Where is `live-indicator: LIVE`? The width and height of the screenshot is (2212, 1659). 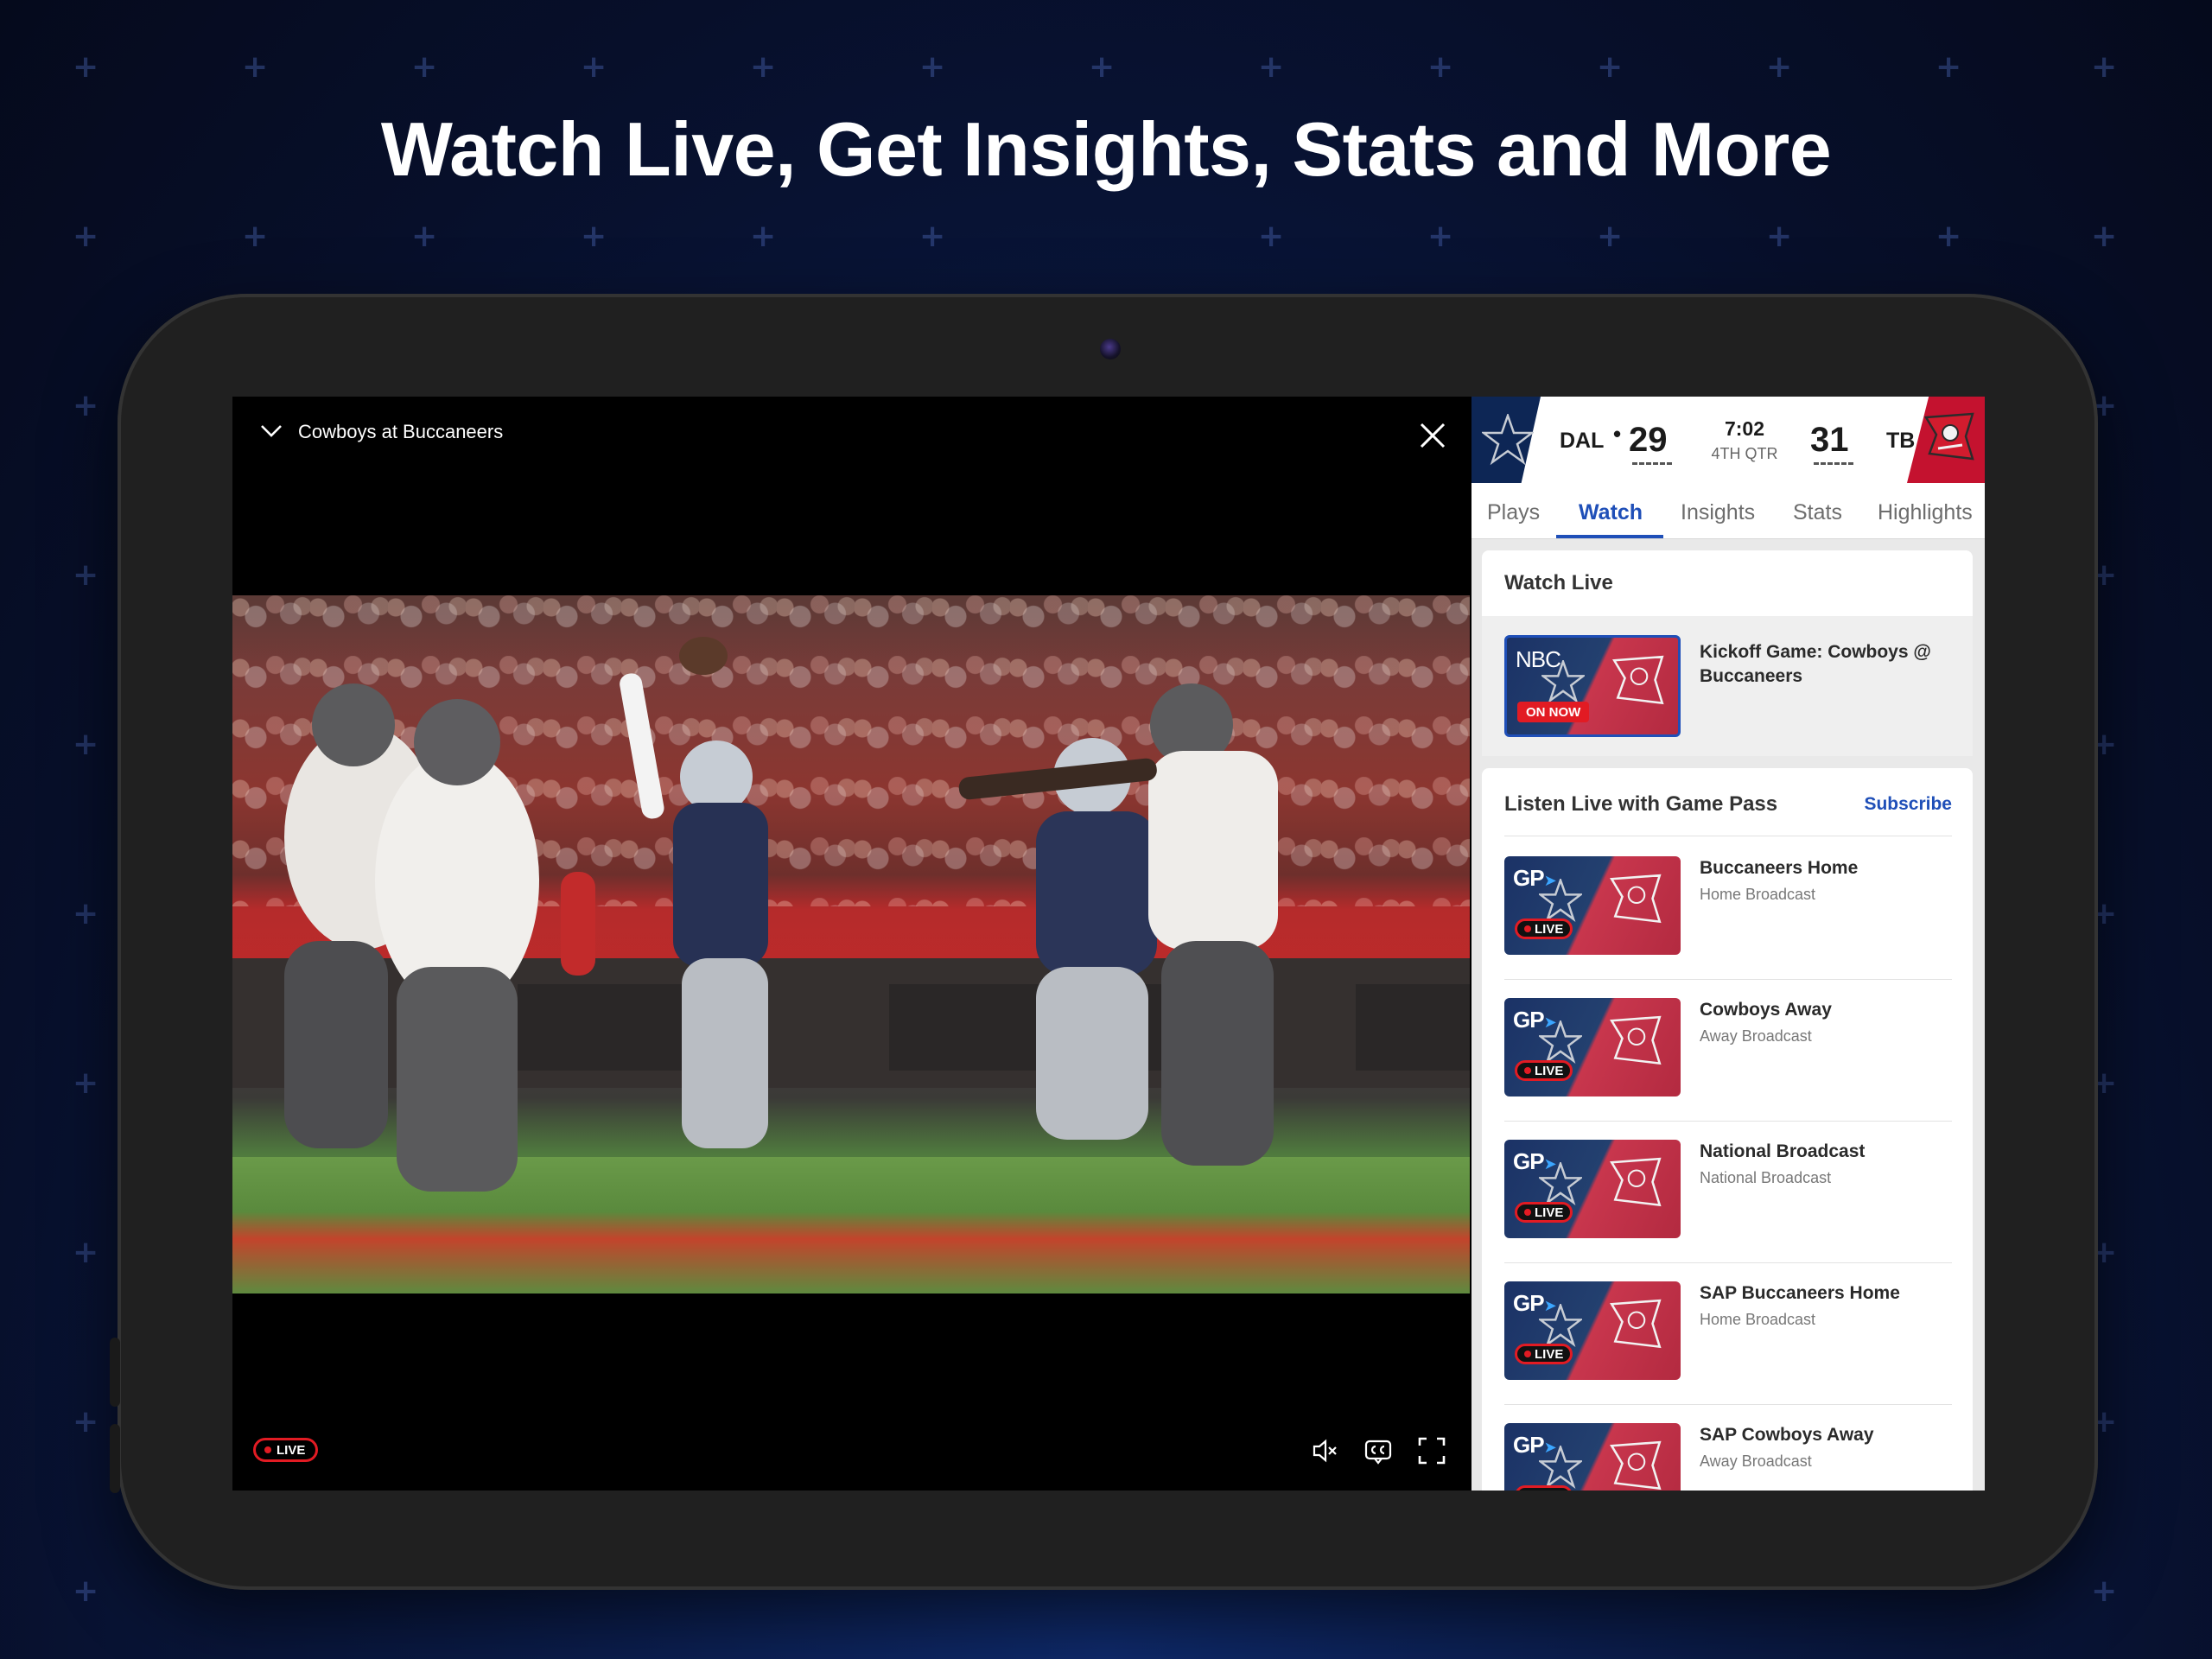
live-indicator: LIVE is located at coordinates (286, 1450).